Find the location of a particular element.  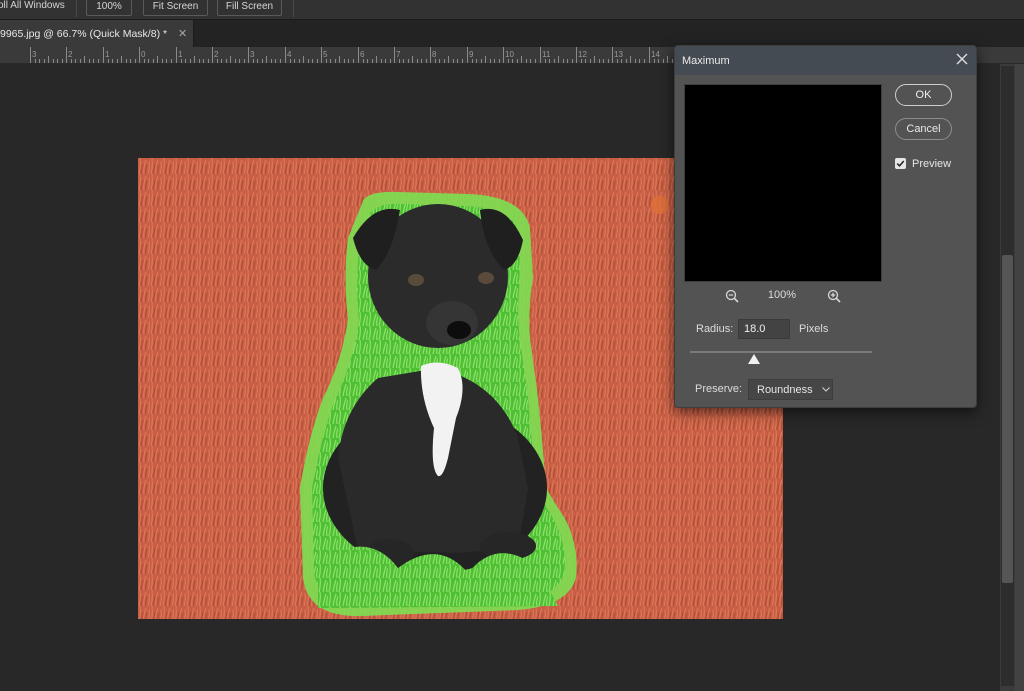

ruler-label: 0 is located at coordinates (143, 54).